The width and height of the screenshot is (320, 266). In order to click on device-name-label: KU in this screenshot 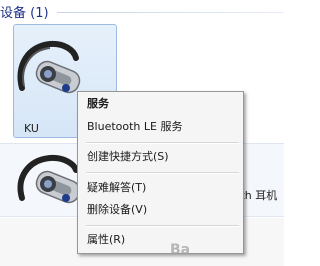, I will do `click(31, 128)`.